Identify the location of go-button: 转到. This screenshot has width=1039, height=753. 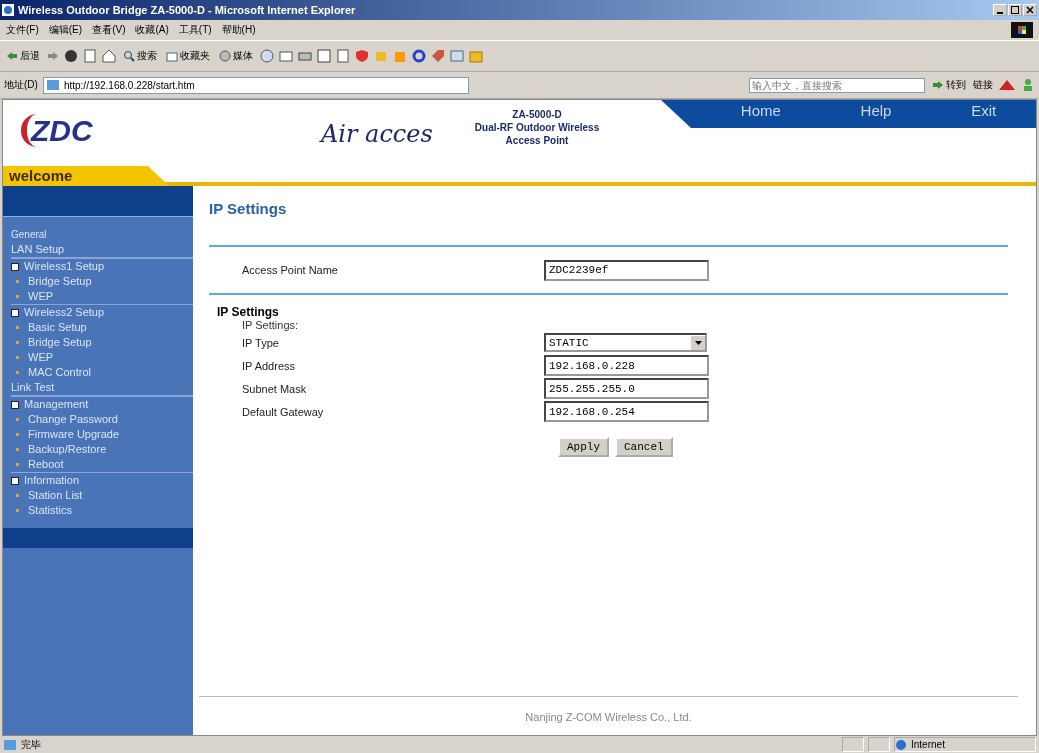
(949, 85).